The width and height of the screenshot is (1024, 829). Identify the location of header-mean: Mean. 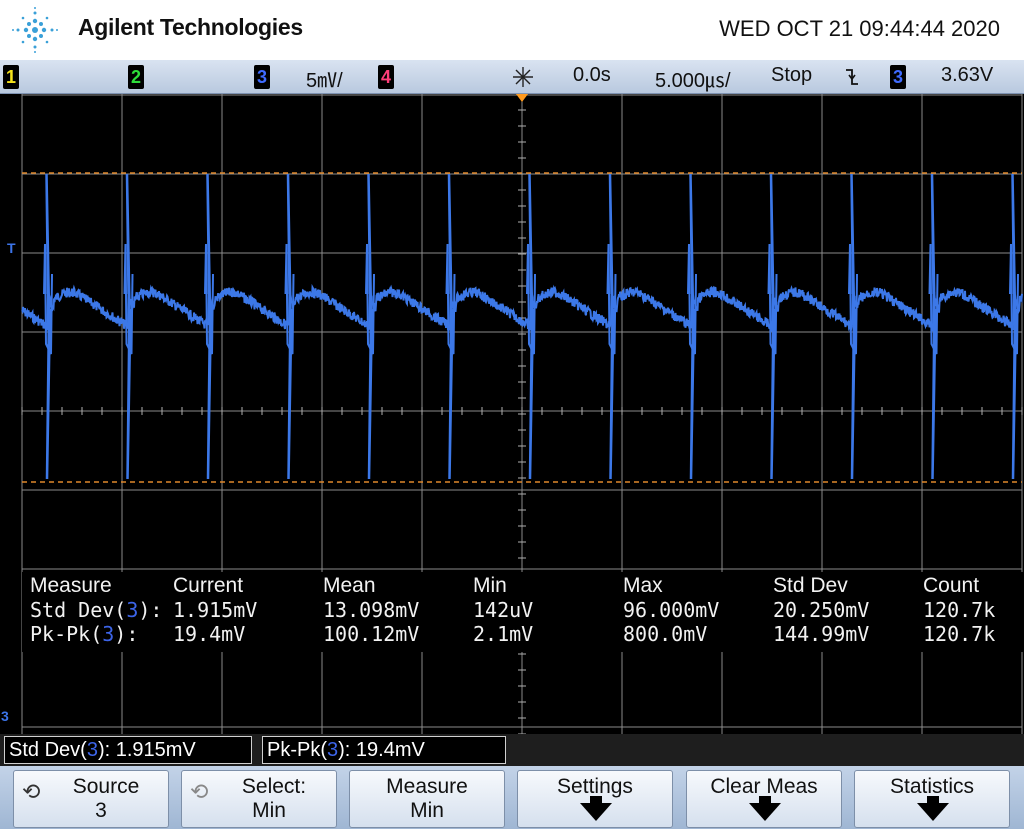
(349, 585).